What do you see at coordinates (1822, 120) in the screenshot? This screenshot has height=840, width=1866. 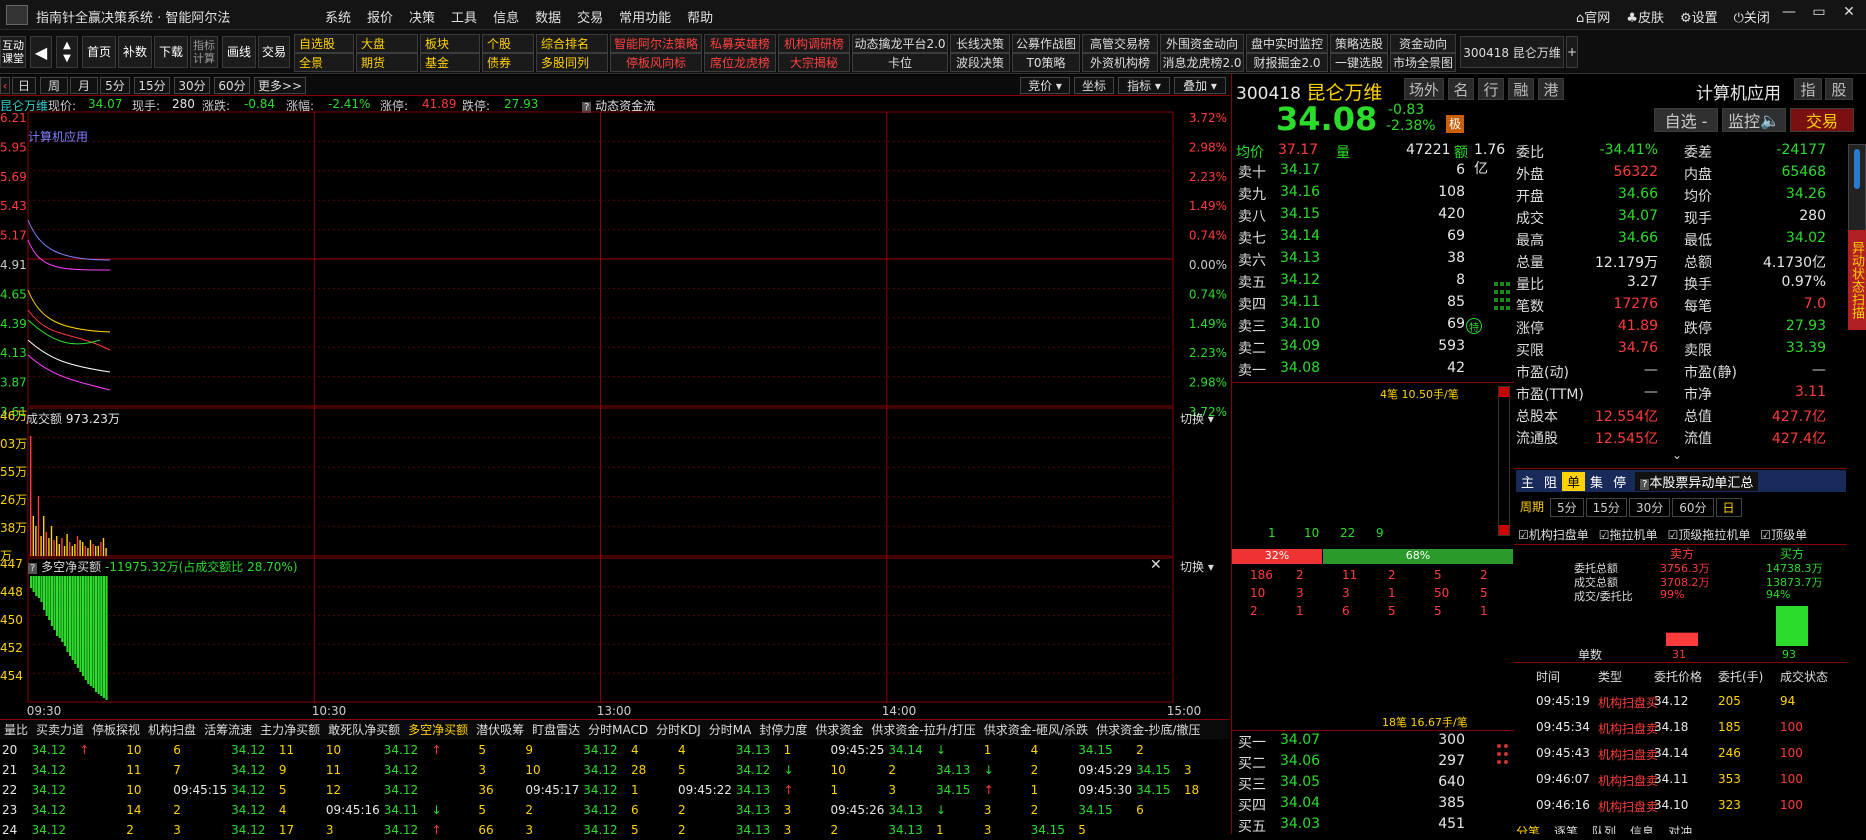 I see `trade-main-button: 交易` at bounding box center [1822, 120].